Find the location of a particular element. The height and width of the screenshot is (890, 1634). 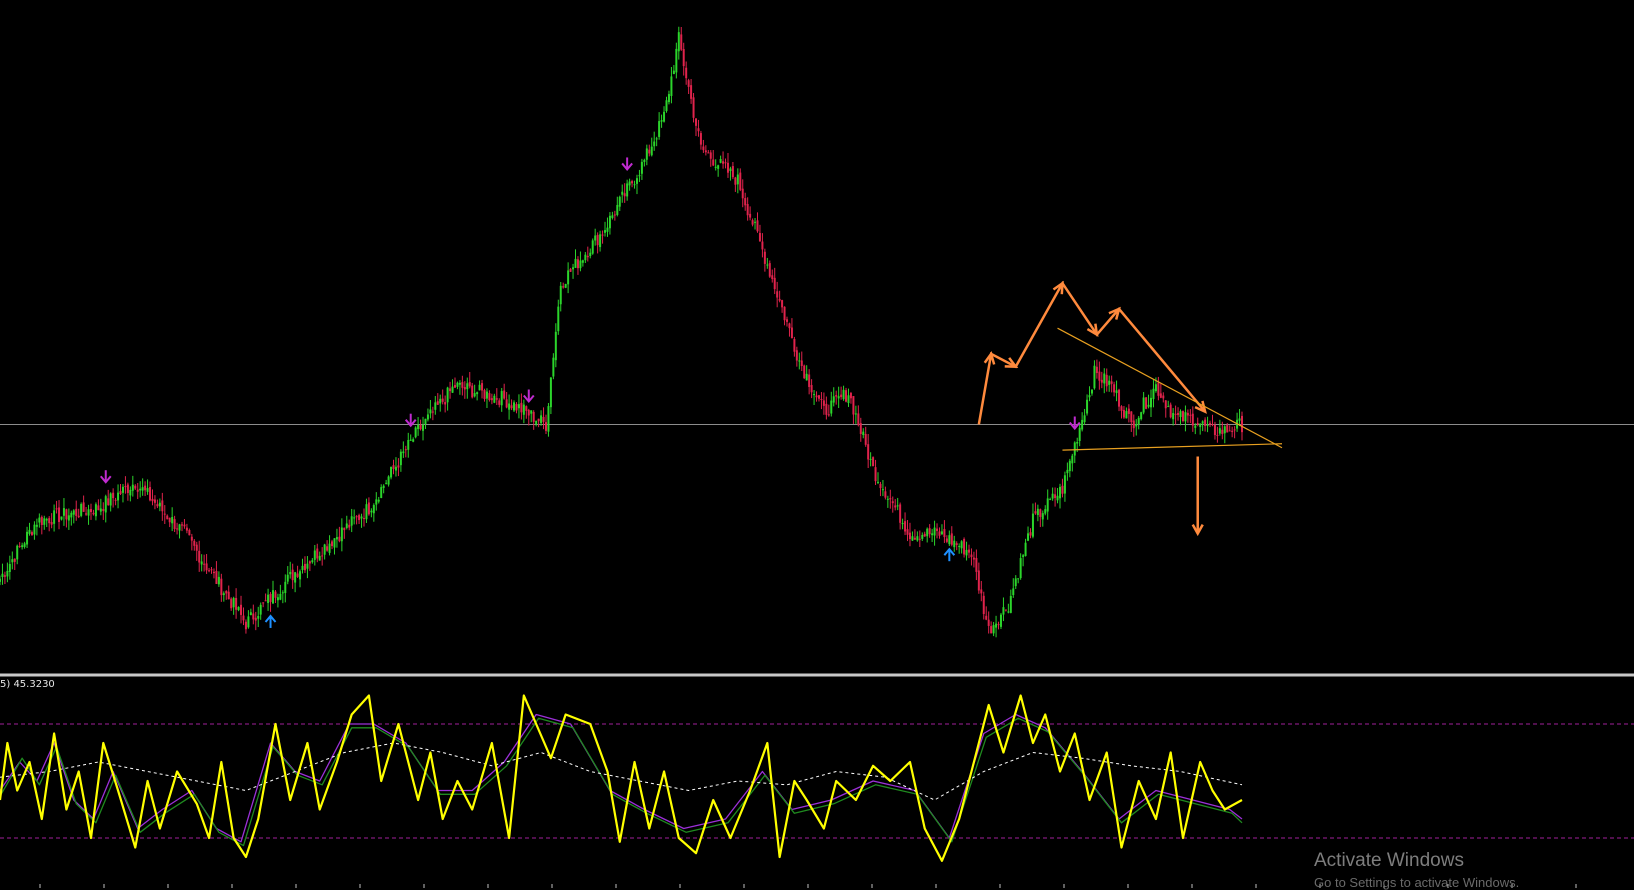

activation-watermark-title: Activate Windows is located at coordinates (1389, 860).